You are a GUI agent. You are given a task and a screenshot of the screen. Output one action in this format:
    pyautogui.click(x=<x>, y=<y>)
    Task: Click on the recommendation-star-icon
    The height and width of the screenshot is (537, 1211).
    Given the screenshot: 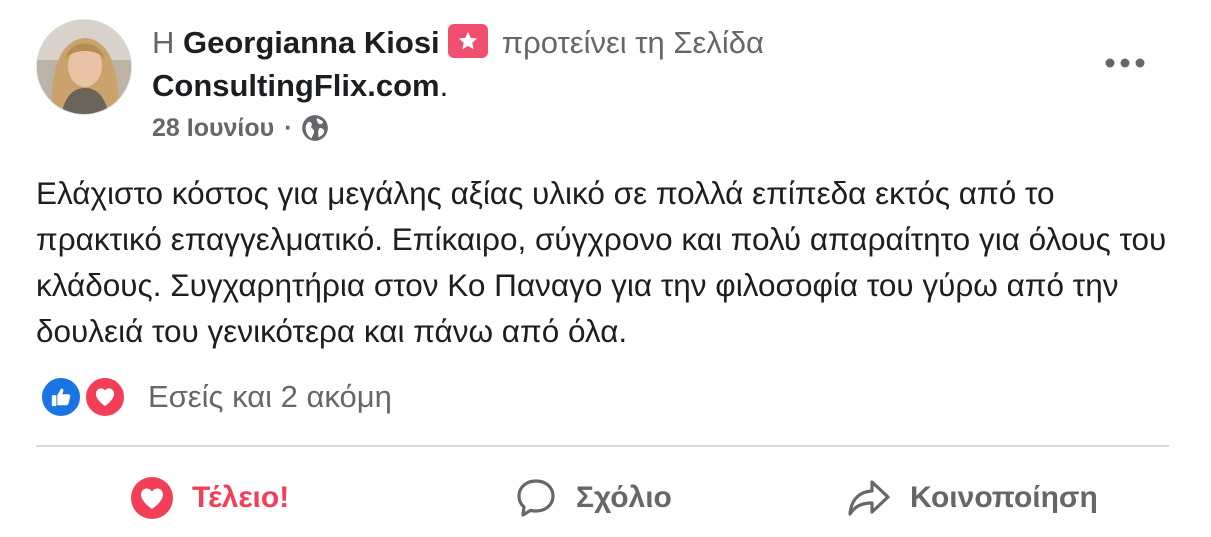 What is the action you would take?
    pyautogui.click(x=467, y=41)
    